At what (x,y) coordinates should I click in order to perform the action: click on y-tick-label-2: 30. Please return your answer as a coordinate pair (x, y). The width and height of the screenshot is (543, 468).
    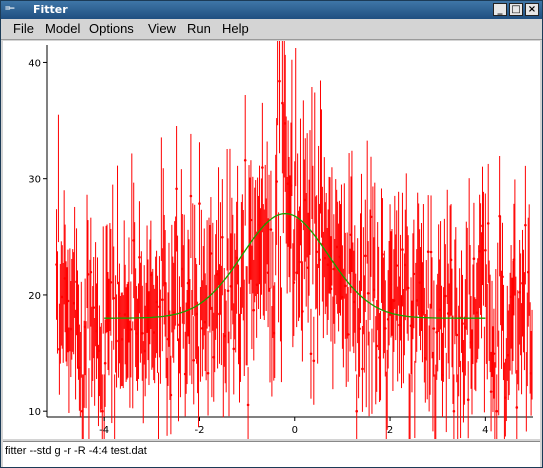
    Looking at the image, I should click on (34, 180).